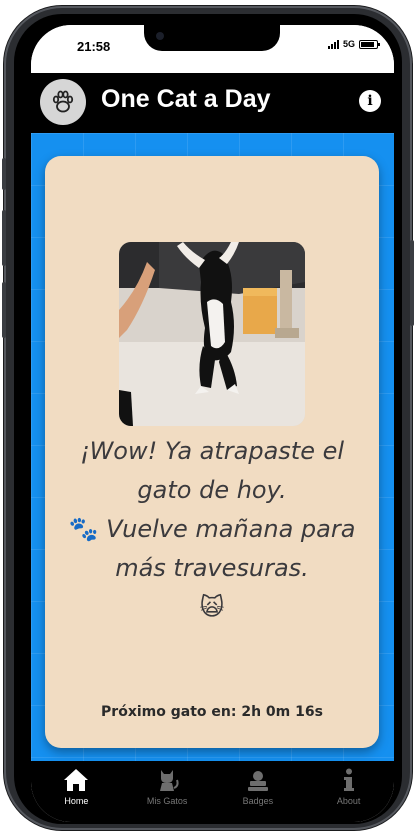  Describe the element at coordinates (333, 44) in the screenshot. I see `signal-icon` at that location.